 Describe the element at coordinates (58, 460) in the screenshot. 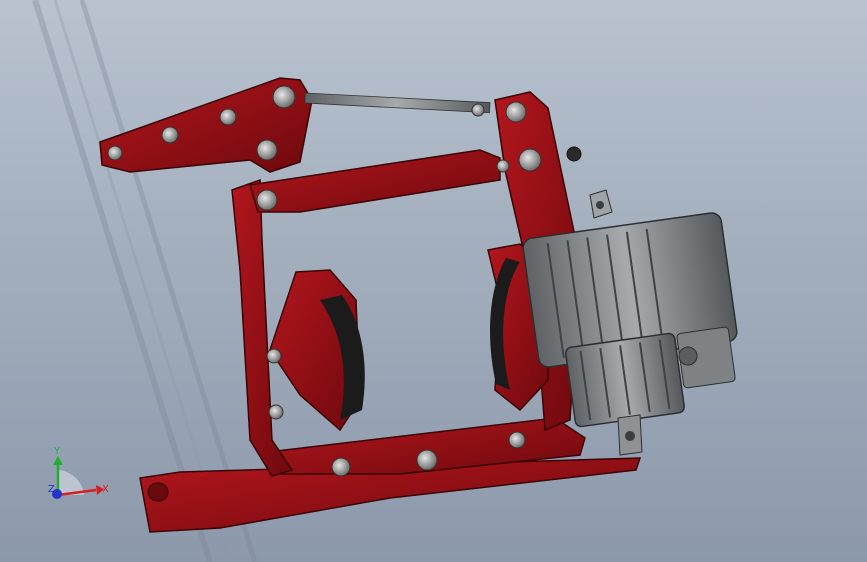

I see `y-arrow-icon` at that location.